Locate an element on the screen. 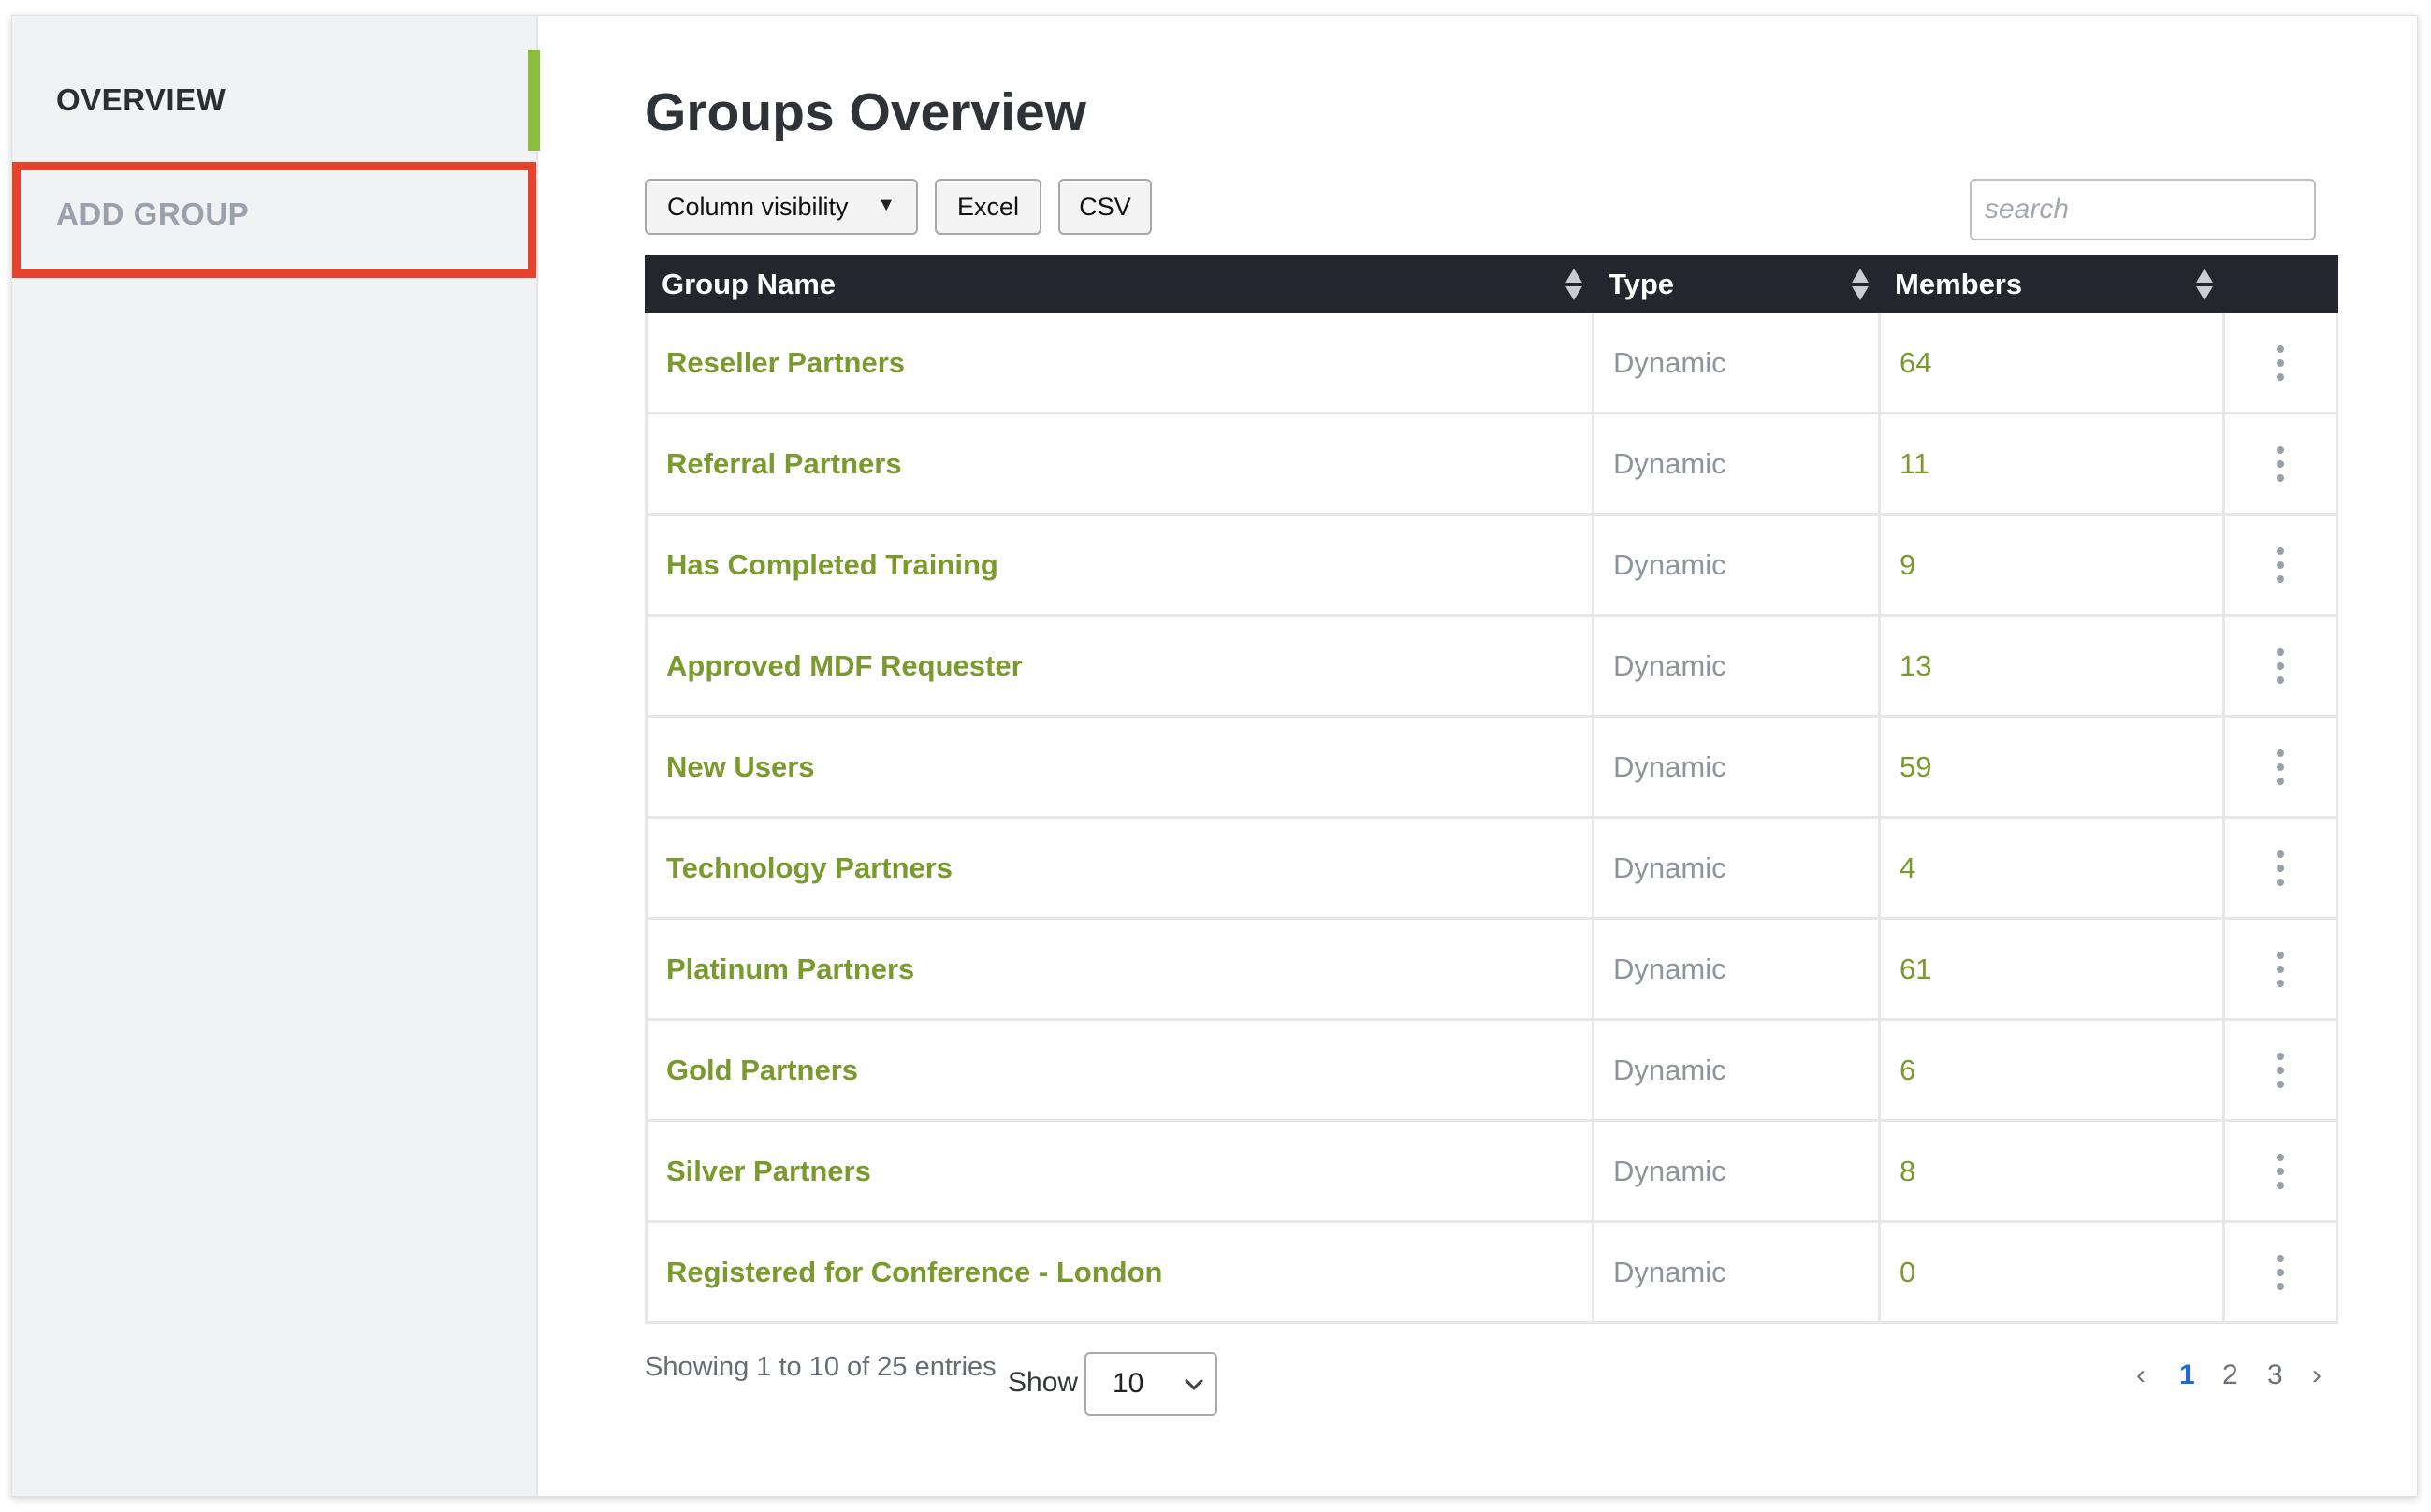 This screenshot has width=2431, height=1512. table-row: Referral Partners Dynamic 11 is located at coordinates (1491, 465).